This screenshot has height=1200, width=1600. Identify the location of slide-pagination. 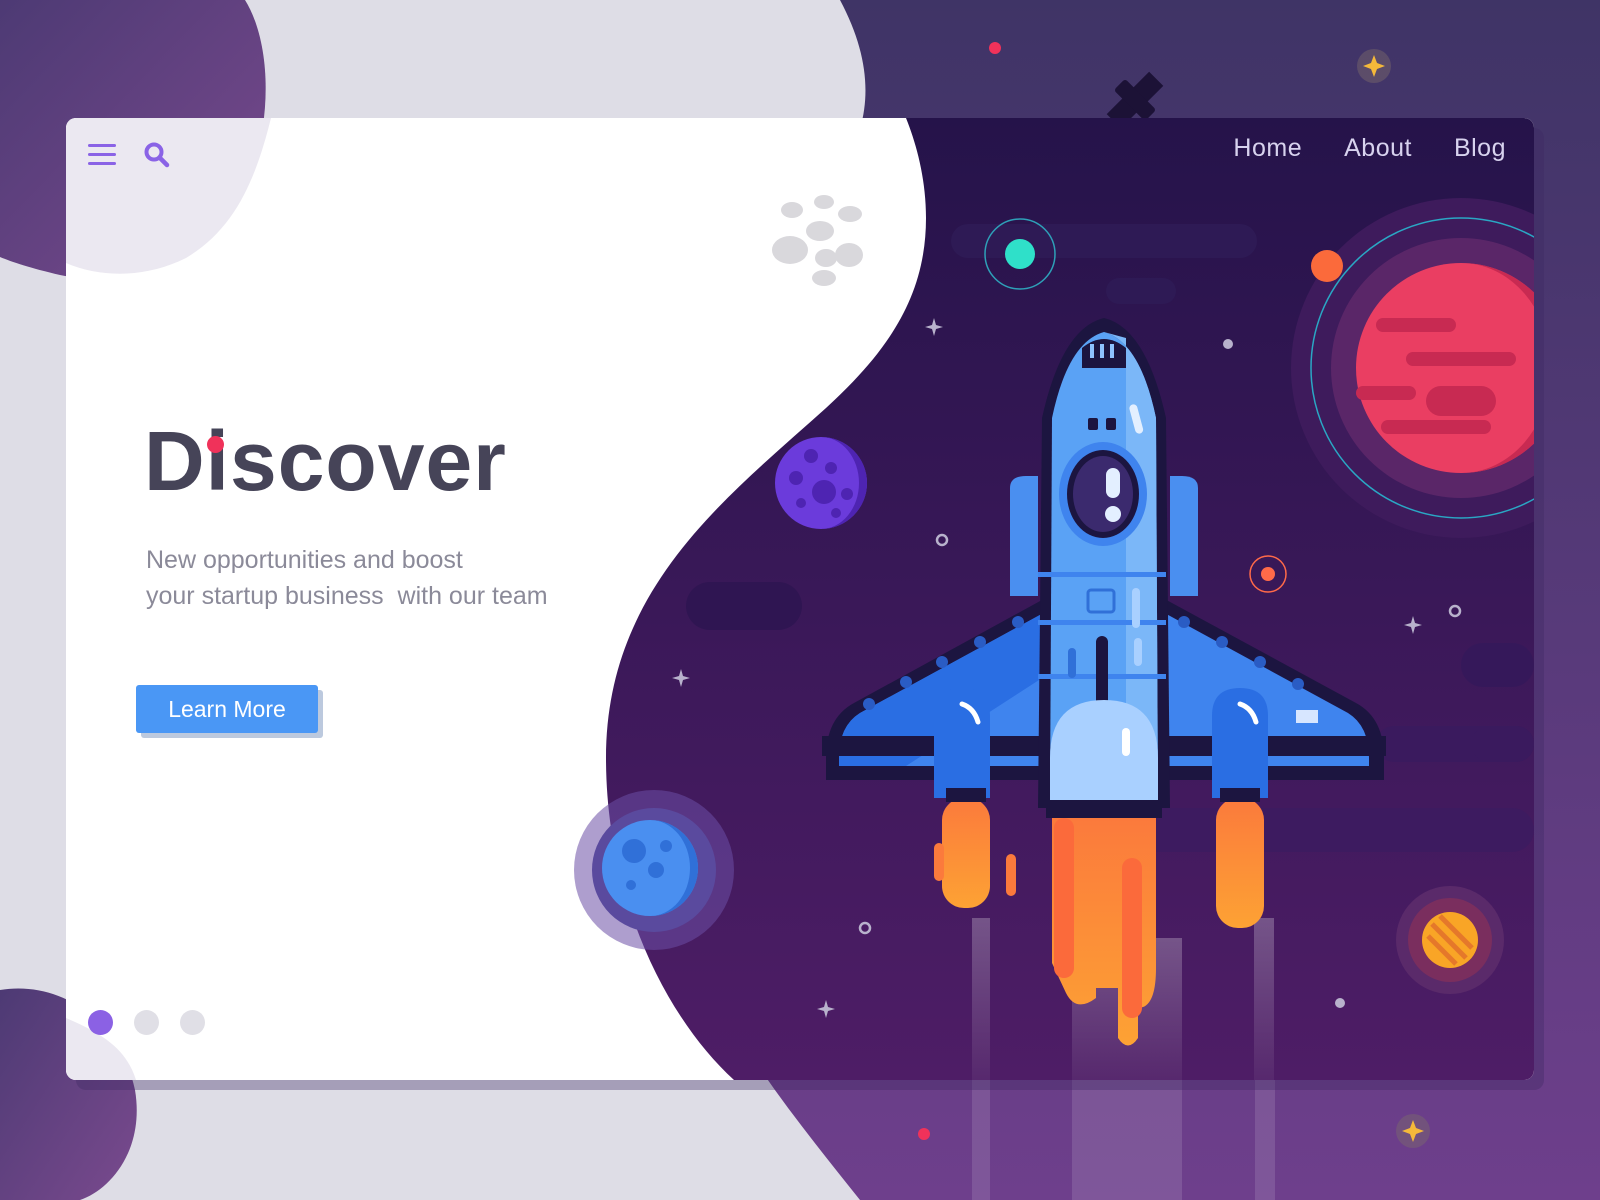
(146, 1022).